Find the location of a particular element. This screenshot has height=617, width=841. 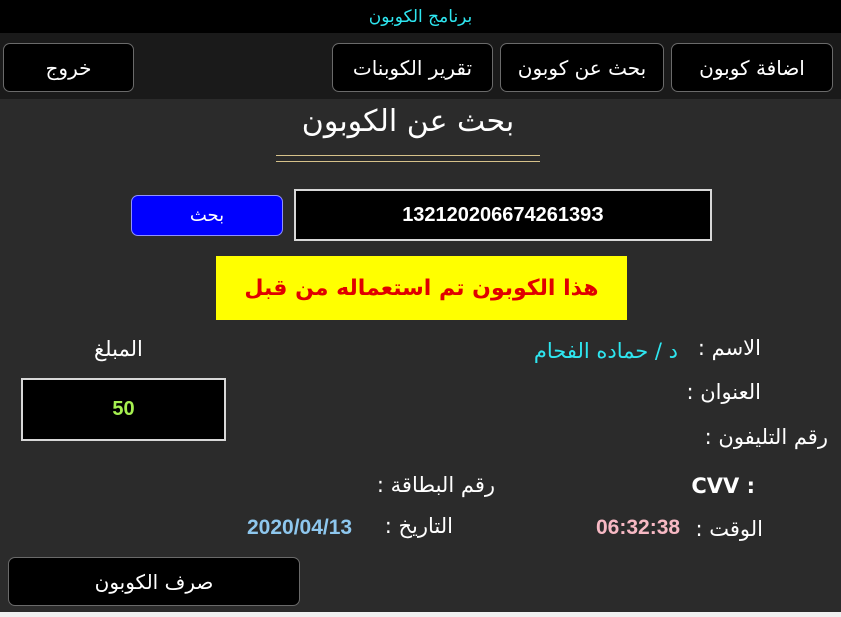

window-title: برنامج الكوبون is located at coordinates (420, 16).